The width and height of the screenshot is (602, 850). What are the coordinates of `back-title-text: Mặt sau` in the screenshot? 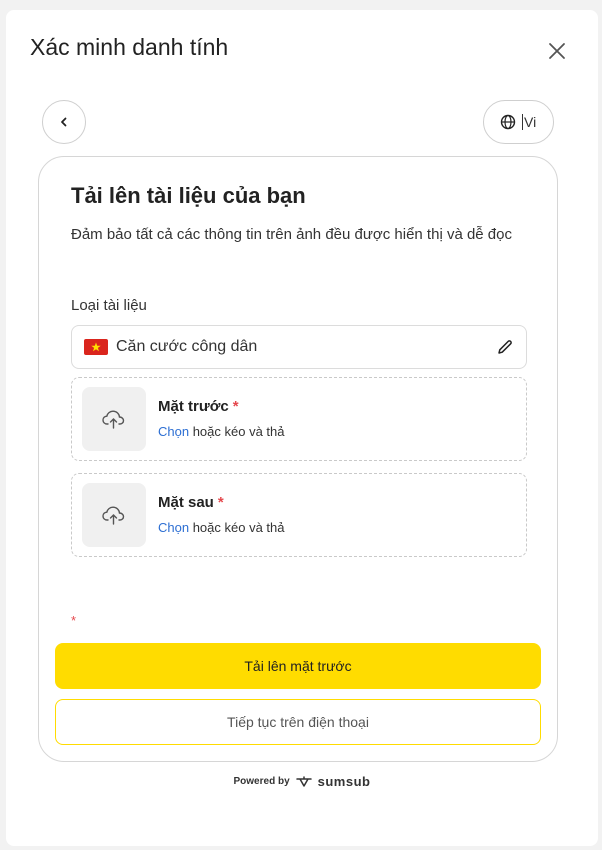 It's located at (186, 502).